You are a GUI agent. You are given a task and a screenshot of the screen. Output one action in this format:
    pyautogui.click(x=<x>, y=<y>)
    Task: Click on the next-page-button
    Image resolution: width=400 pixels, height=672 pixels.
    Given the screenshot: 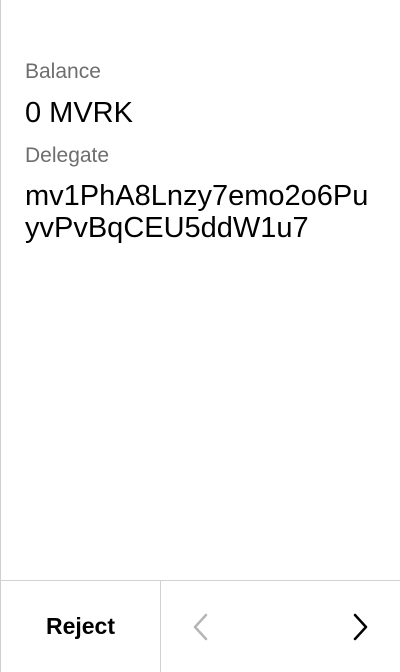 What is the action you would take?
    pyautogui.click(x=360, y=627)
    